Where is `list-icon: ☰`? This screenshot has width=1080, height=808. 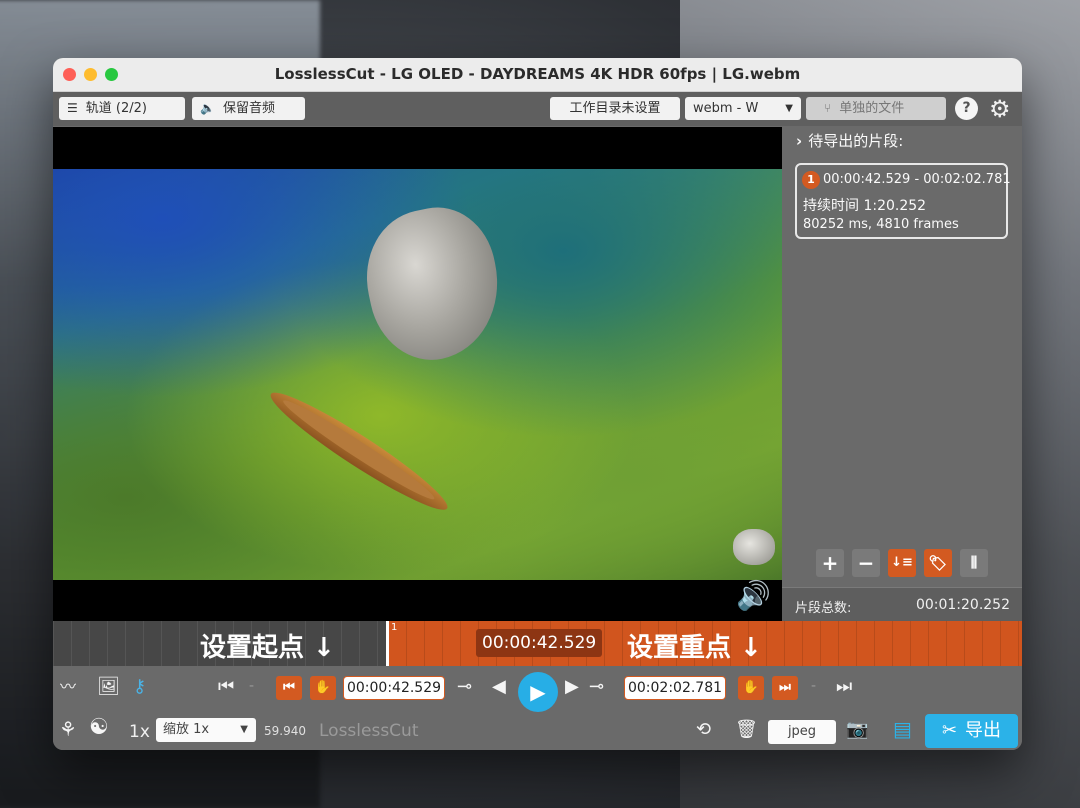
list-icon: ☰ is located at coordinates (72, 108).